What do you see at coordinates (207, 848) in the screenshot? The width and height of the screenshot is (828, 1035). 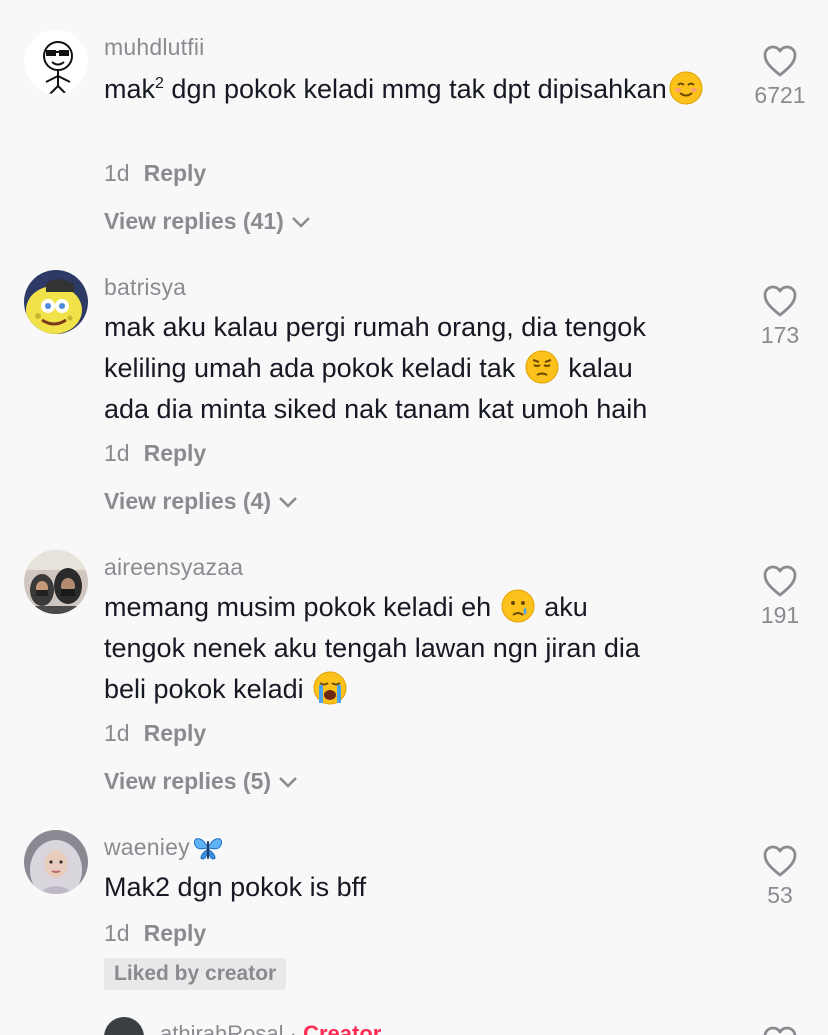 I see `butterfly-icon` at bounding box center [207, 848].